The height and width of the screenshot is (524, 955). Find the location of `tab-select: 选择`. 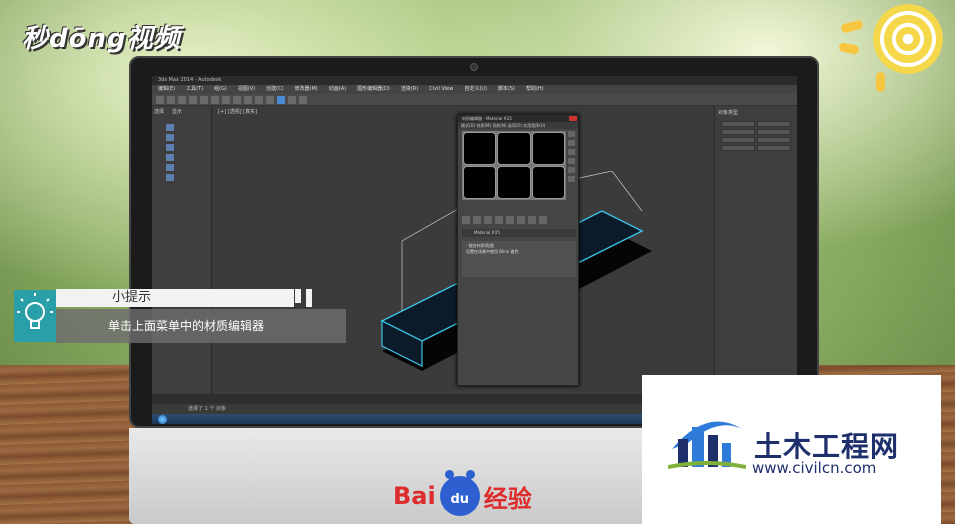

tab-select: 选择 is located at coordinates (159, 111).